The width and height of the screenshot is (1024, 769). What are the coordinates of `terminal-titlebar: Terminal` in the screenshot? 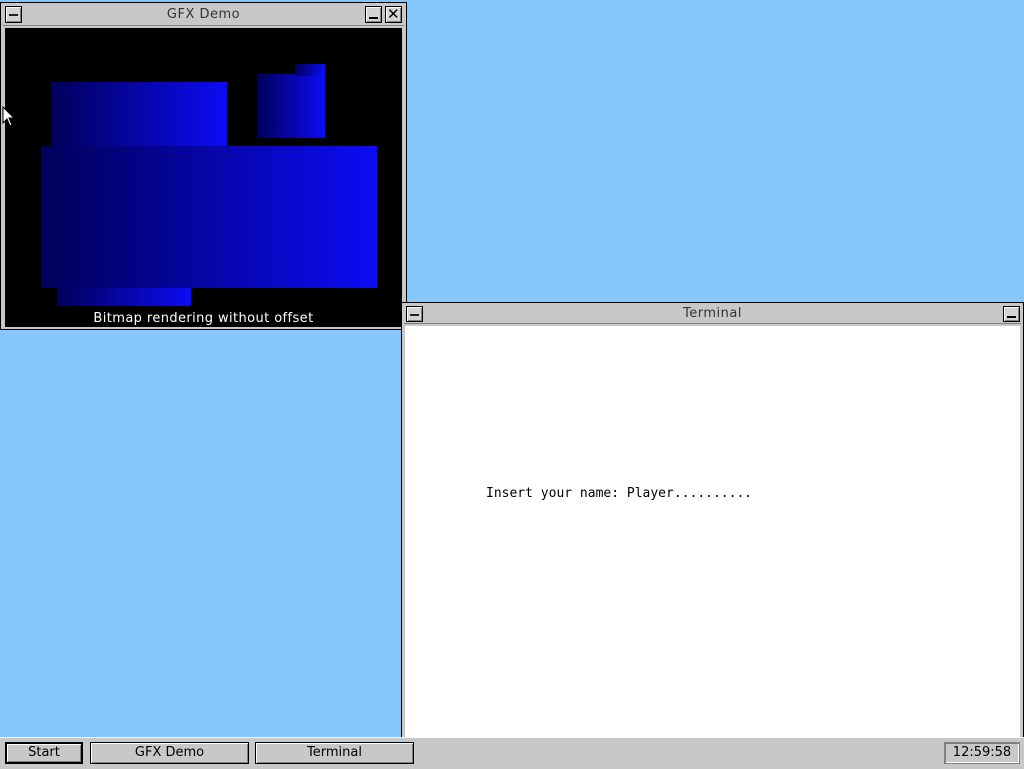 It's located at (712, 314).